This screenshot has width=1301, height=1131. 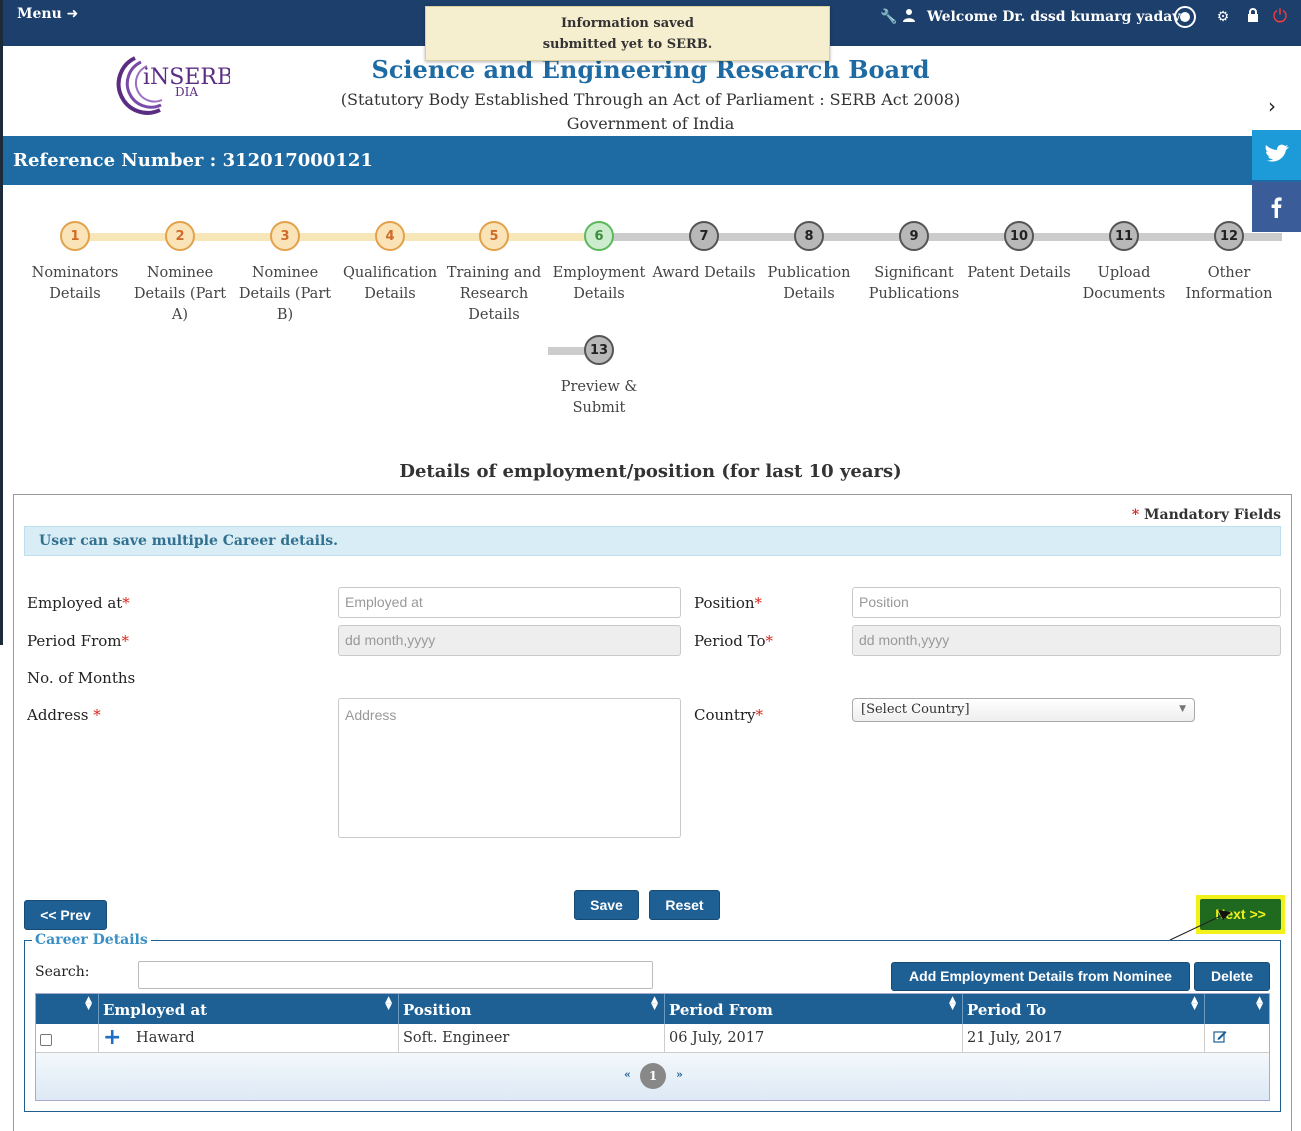 What do you see at coordinates (1276, 155) in the screenshot?
I see `twitter-button` at bounding box center [1276, 155].